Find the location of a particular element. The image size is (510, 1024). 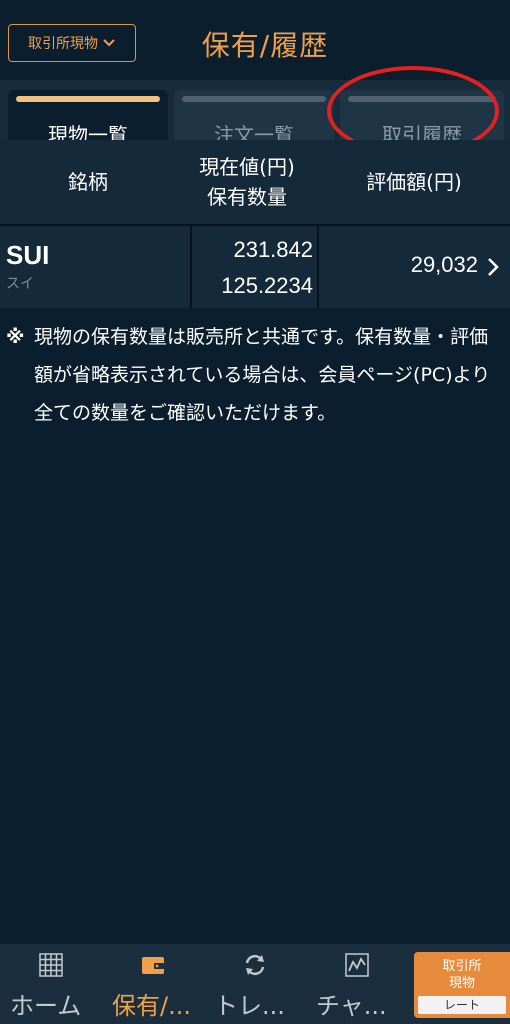

exchange-rate-button: 取引所 現物 レート is located at coordinates (462, 985).